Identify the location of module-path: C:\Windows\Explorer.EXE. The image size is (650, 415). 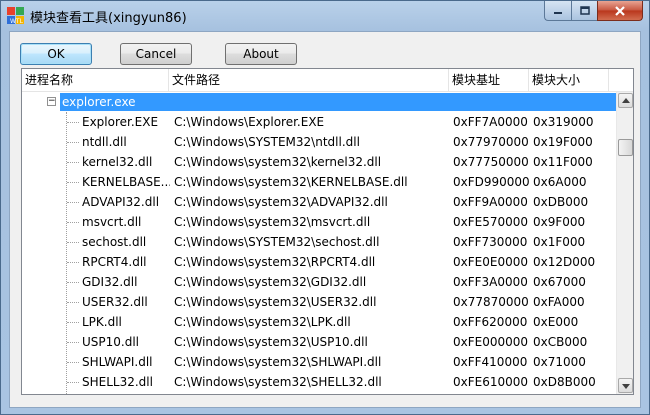
(249, 122).